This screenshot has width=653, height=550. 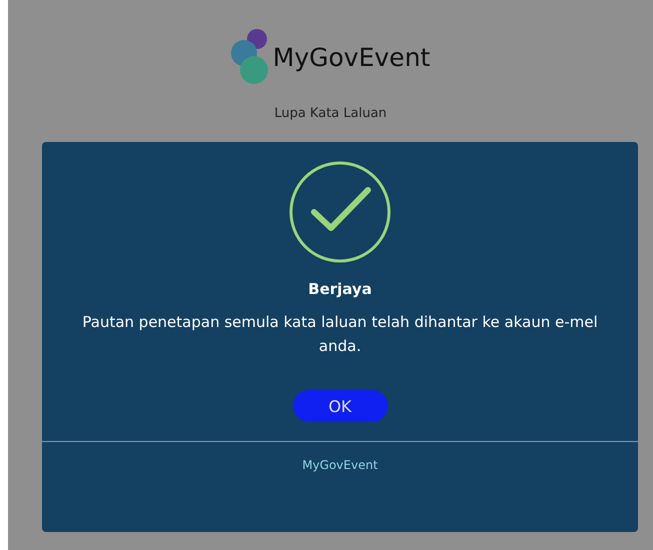 What do you see at coordinates (340, 212) in the screenshot?
I see `success-check-icon` at bounding box center [340, 212].